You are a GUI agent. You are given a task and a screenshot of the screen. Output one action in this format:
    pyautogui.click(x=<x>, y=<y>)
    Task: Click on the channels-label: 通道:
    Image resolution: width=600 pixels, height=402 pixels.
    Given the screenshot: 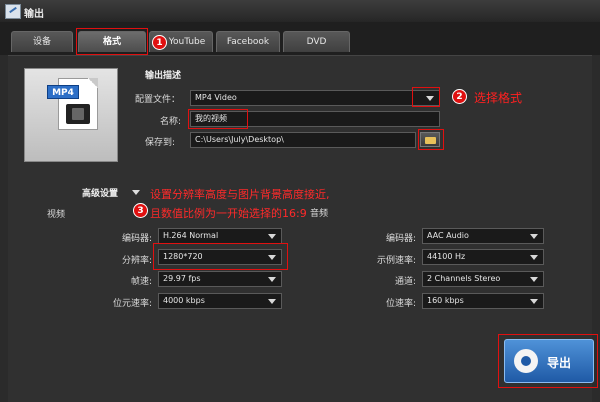 What is the action you would take?
    pyautogui.click(x=405, y=282)
    